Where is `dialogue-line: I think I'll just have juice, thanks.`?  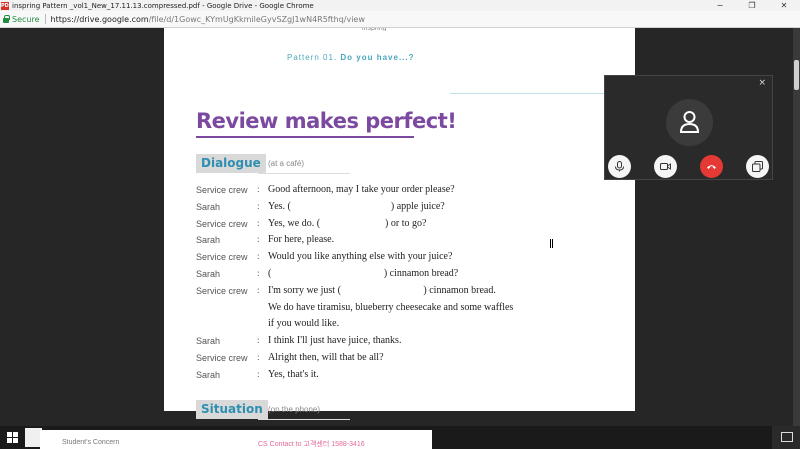 dialogue-line: I think I'll just have juice, thanks. is located at coordinates (335, 340).